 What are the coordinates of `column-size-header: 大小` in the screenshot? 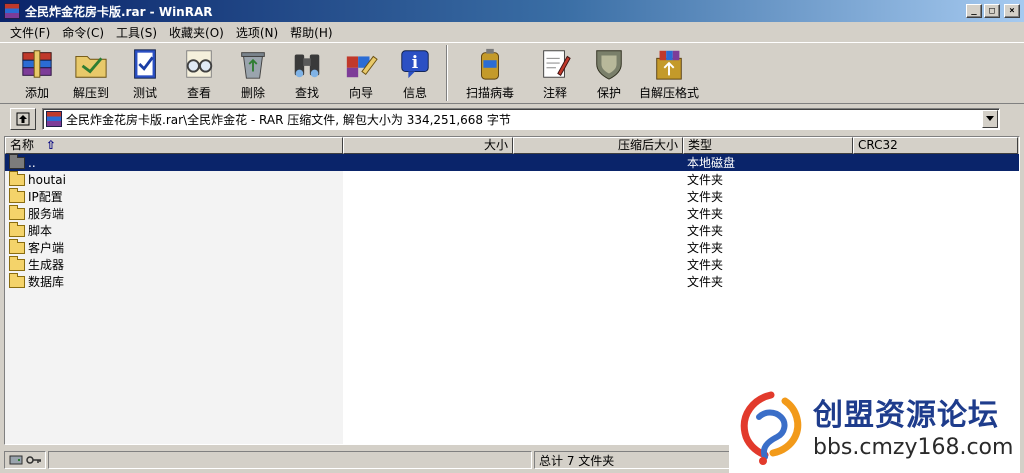 It's located at (428, 145).